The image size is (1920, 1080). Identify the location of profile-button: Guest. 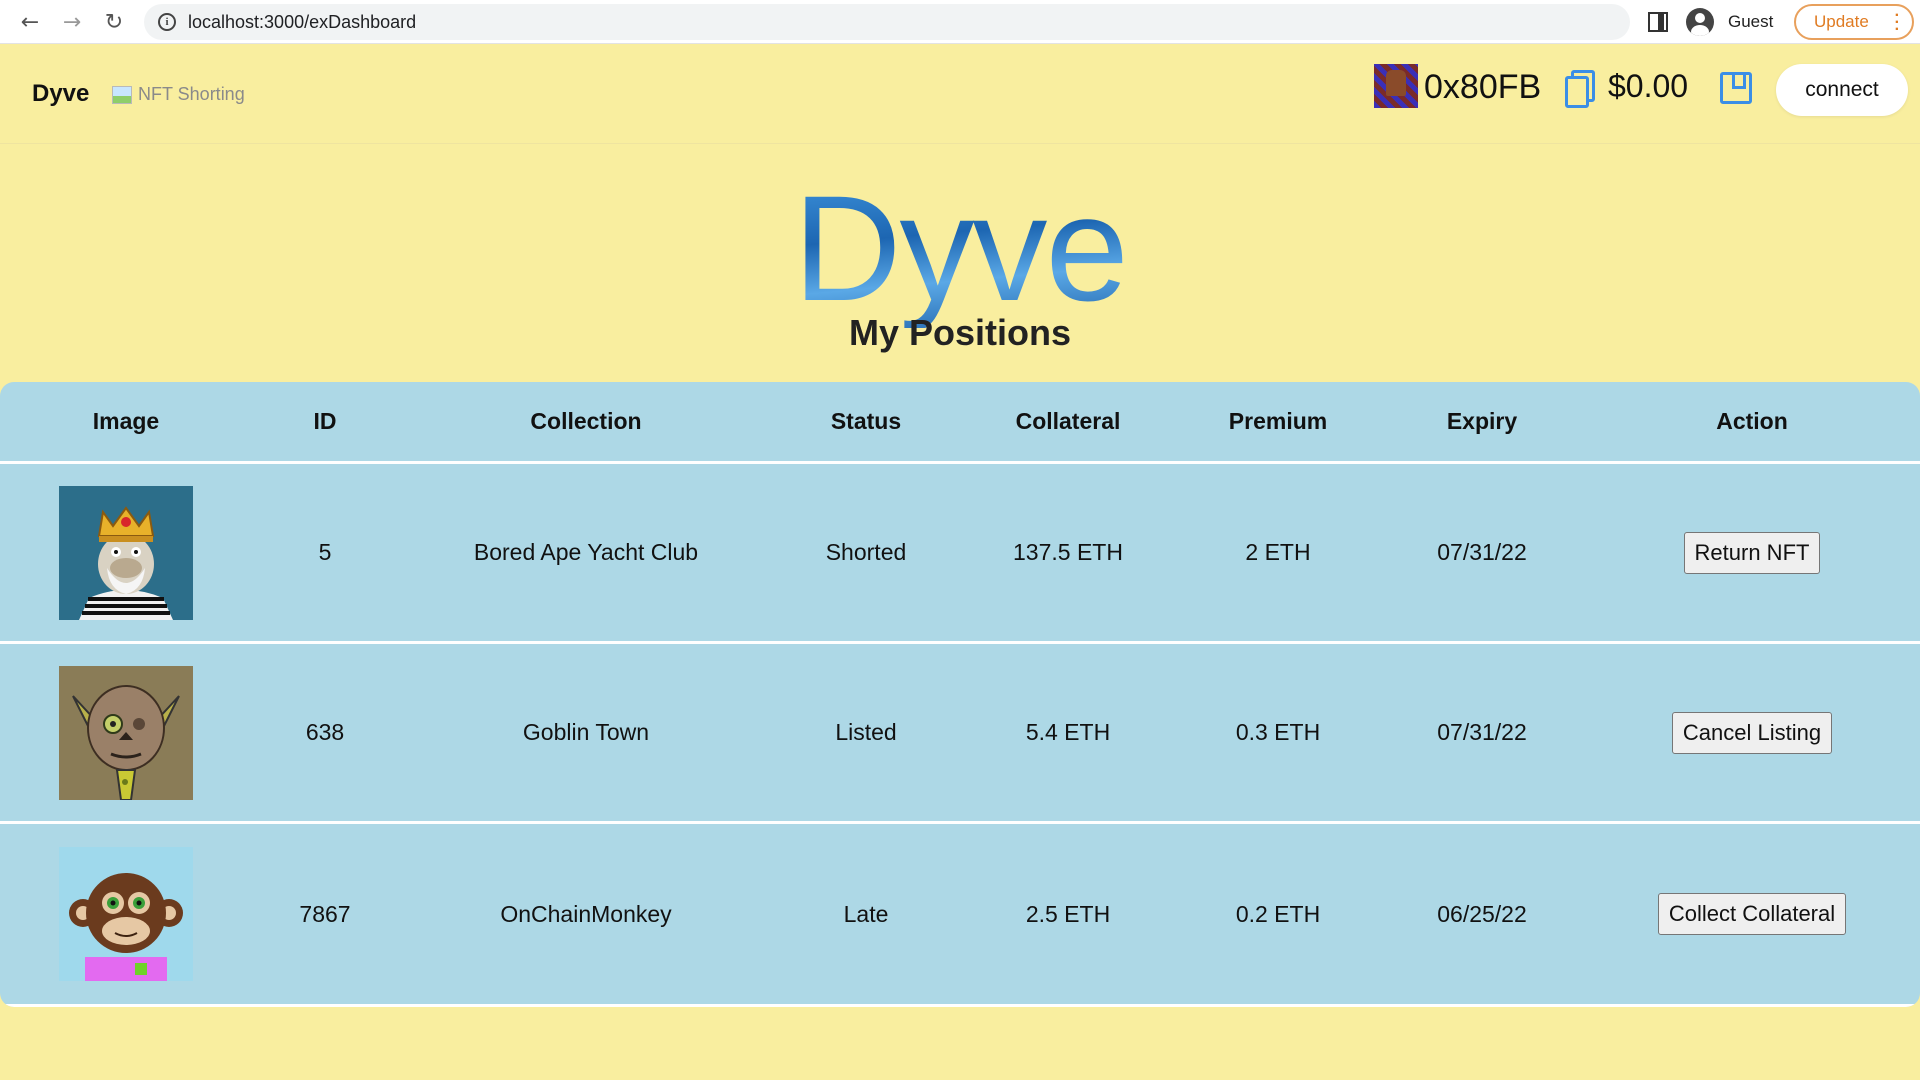
(1729, 22).